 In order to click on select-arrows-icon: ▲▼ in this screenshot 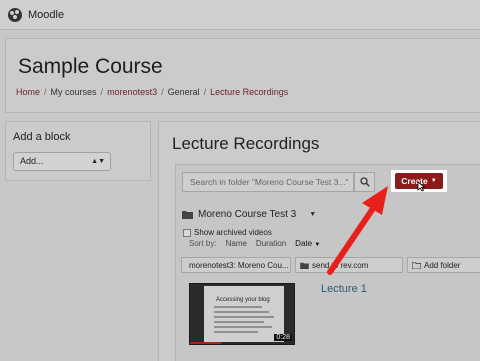, I will do `click(98, 161)`.